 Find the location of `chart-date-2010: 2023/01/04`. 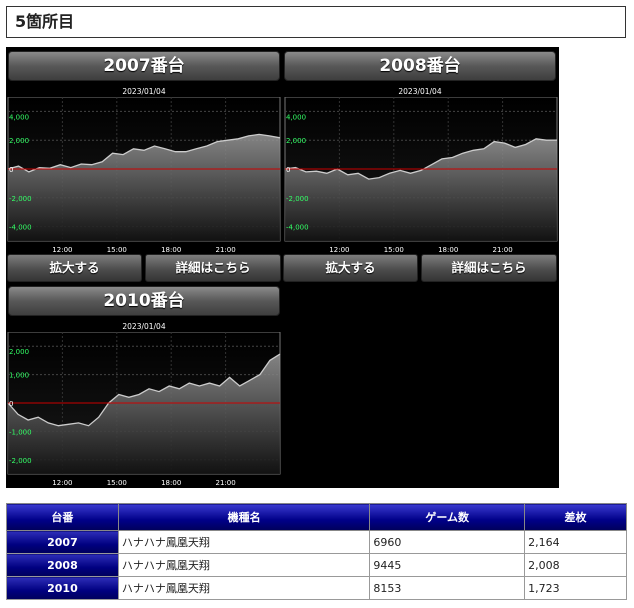

chart-date-2010: 2023/01/04 is located at coordinates (144, 326).